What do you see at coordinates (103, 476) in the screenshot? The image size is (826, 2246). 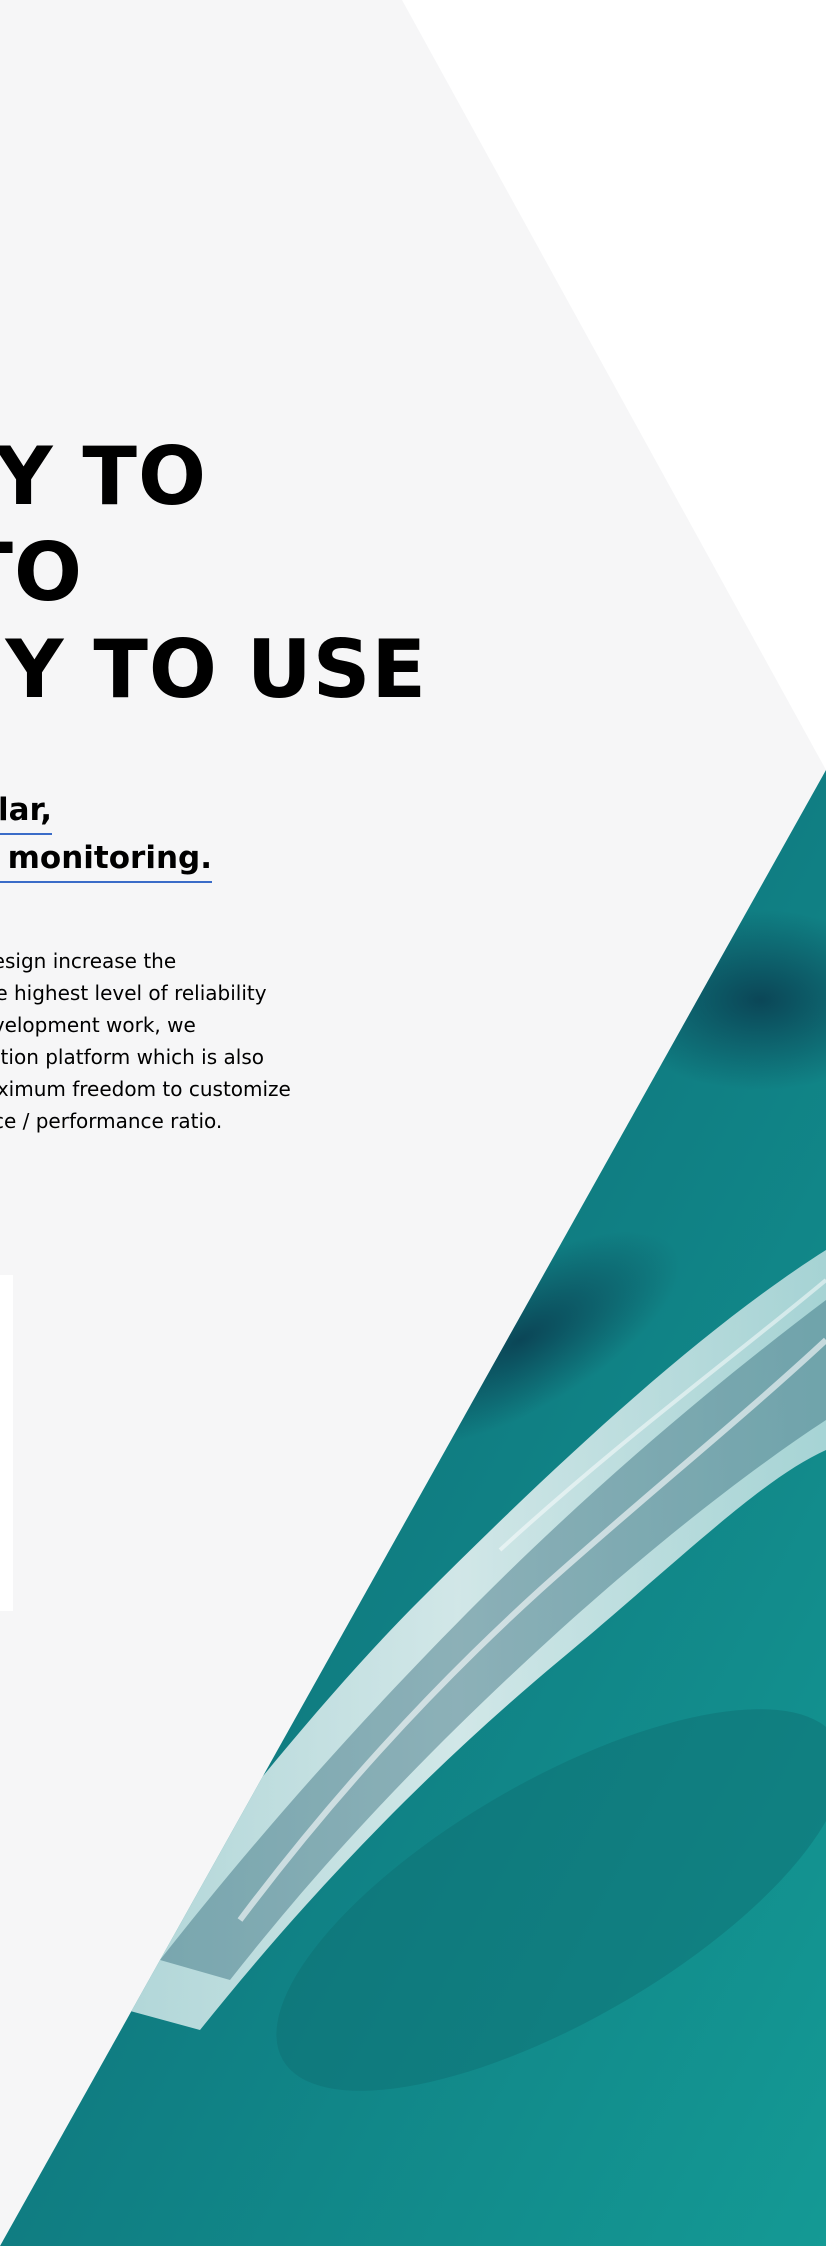 I see `headline-line-1: SY TO` at bounding box center [103, 476].